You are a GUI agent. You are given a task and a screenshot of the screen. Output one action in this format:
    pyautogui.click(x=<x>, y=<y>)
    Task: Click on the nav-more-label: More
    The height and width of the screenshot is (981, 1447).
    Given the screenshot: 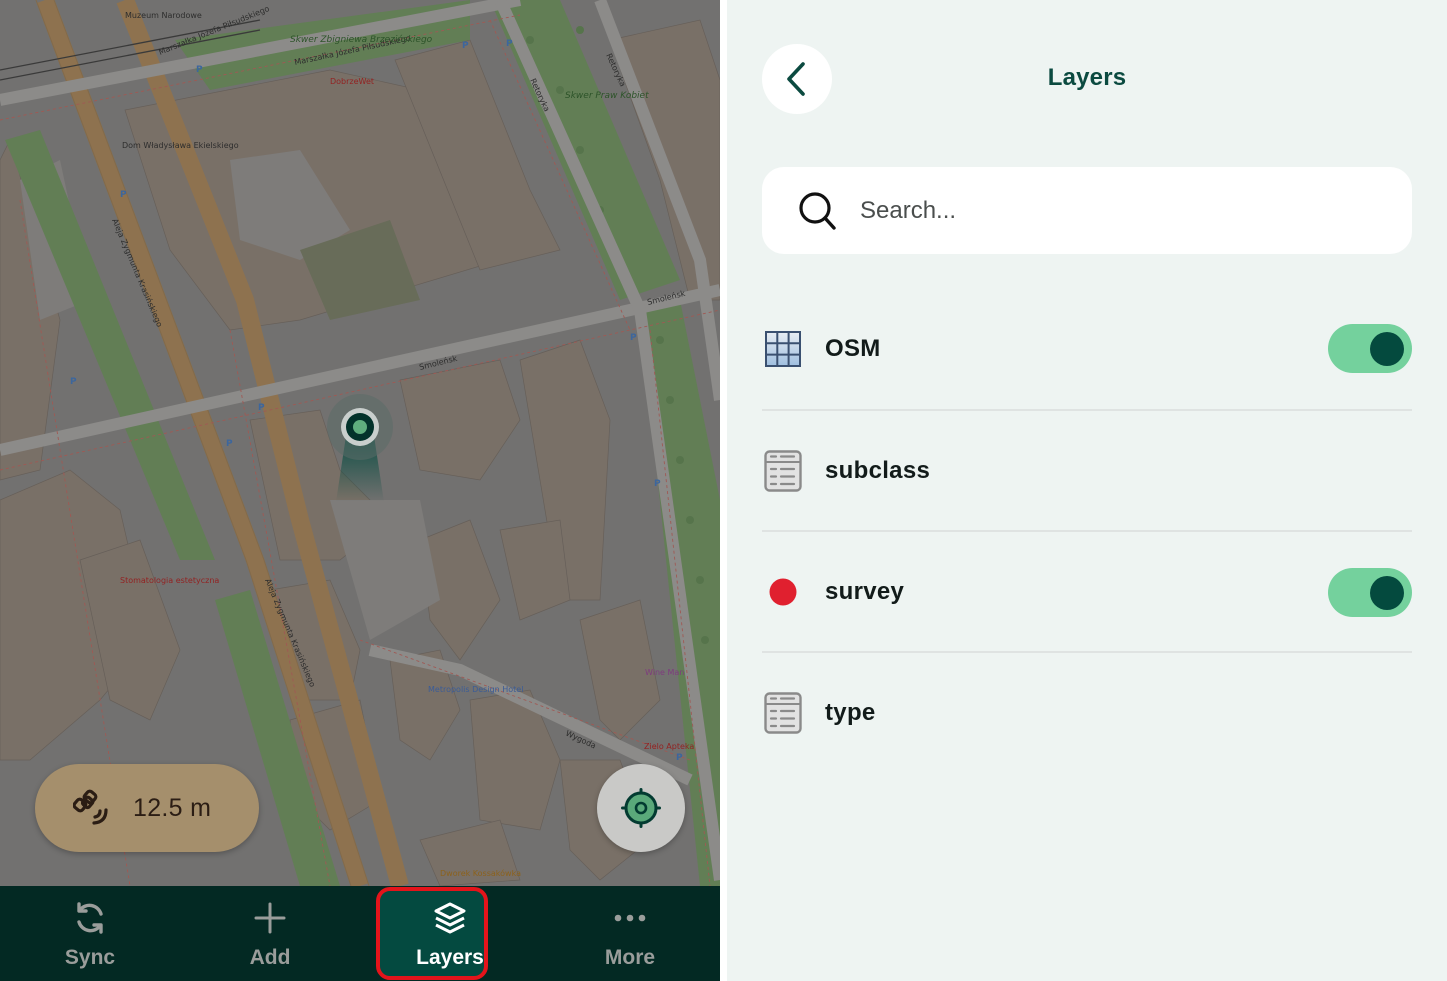 What is the action you would take?
    pyautogui.click(x=630, y=957)
    